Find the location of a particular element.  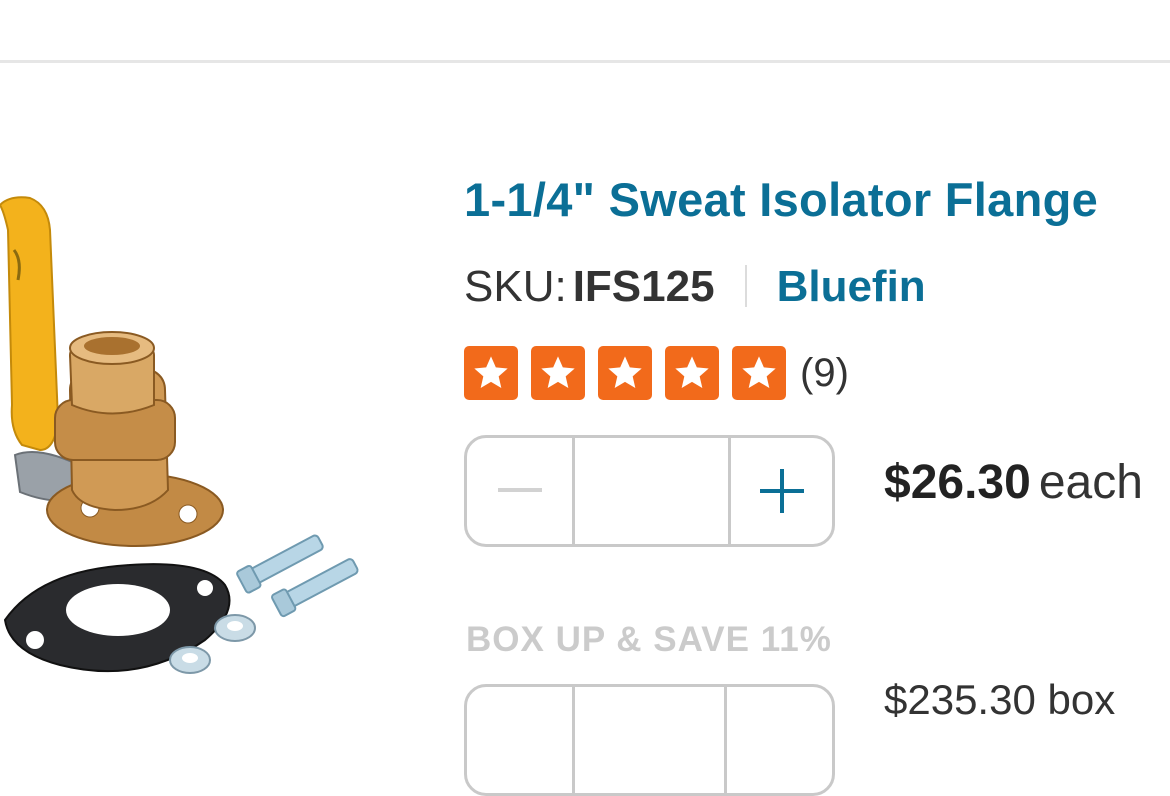

sku-value: IFS125 is located at coordinates (643, 286).